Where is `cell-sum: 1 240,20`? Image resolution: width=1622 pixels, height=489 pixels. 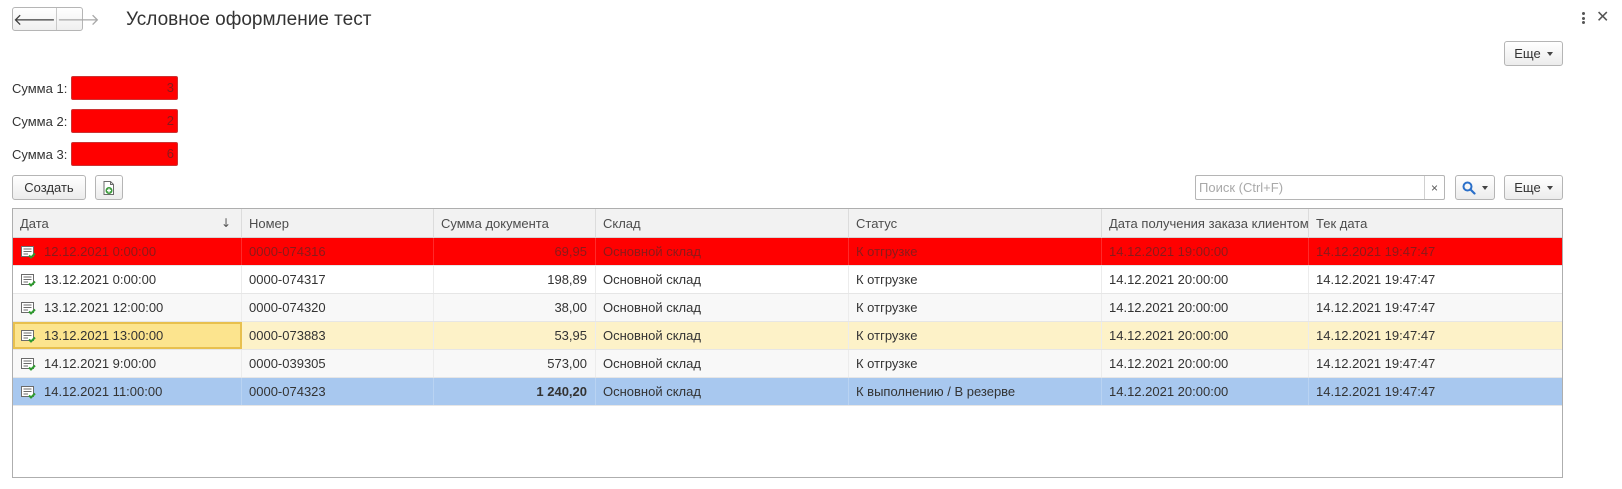
cell-sum: 1 240,20 is located at coordinates (515, 391).